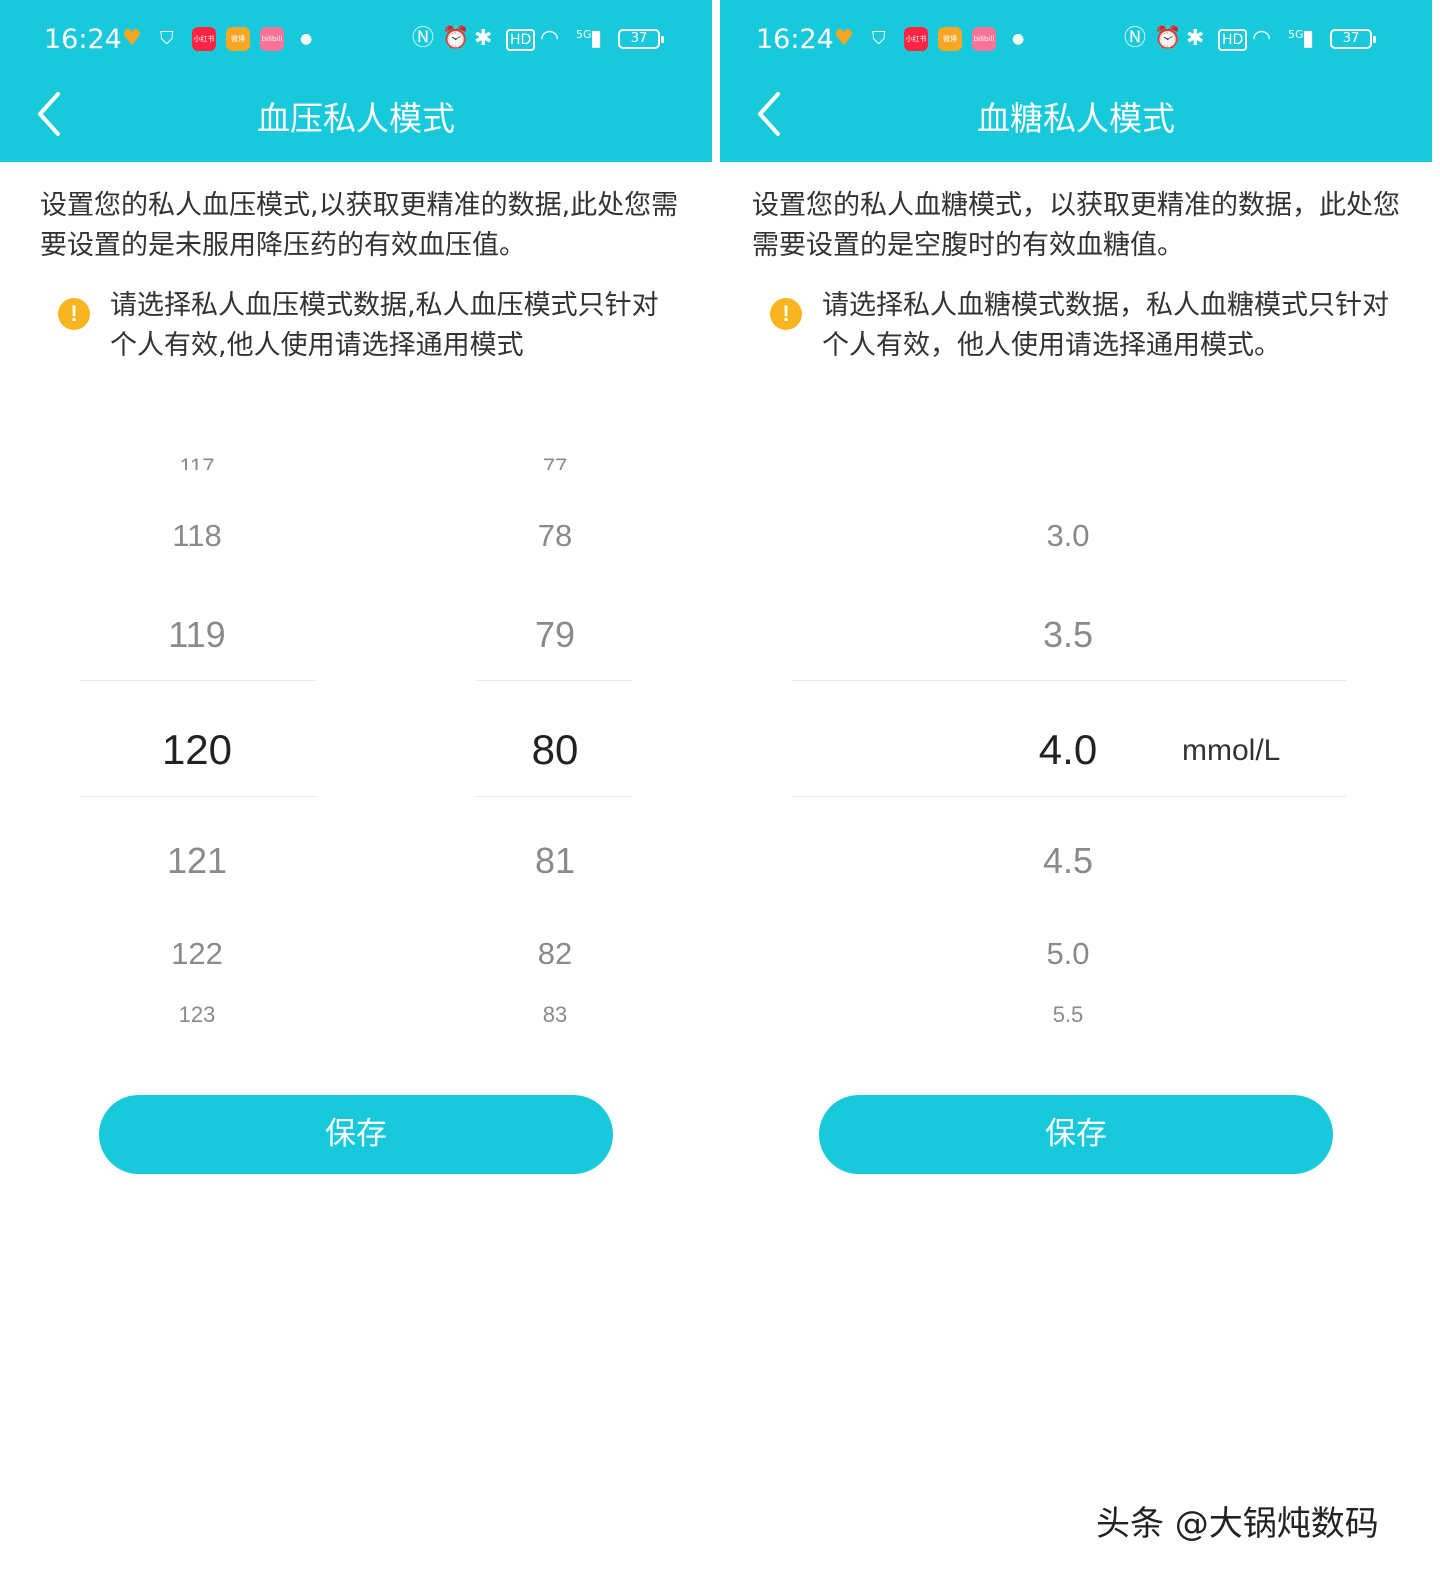 The height and width of the screenshot is (1584, 1440). Describe the element at coordinates (555, 635) in the screenshot. I see `diastolic-option: 79` at that location.